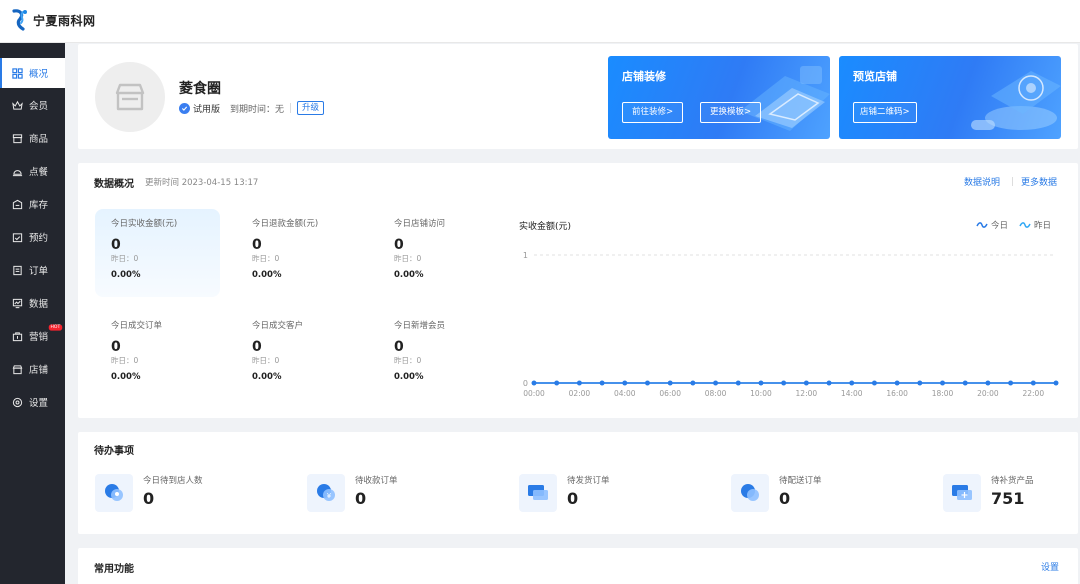 The image size is (1080, 584). What do you see at coordinates (440, 355) in the screenshot?
I see `metric-card: 今日新增会员 0 昨日：0 0.00%` at bounding box center [440, 355].